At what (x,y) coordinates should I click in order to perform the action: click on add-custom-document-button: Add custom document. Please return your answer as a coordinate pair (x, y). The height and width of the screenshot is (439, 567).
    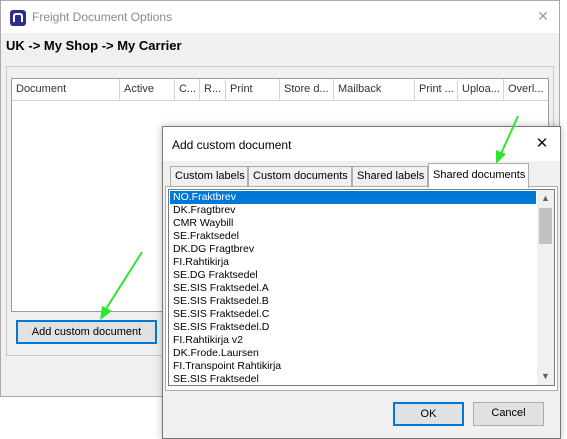
    Looking at the image, I should click on (86, 332).